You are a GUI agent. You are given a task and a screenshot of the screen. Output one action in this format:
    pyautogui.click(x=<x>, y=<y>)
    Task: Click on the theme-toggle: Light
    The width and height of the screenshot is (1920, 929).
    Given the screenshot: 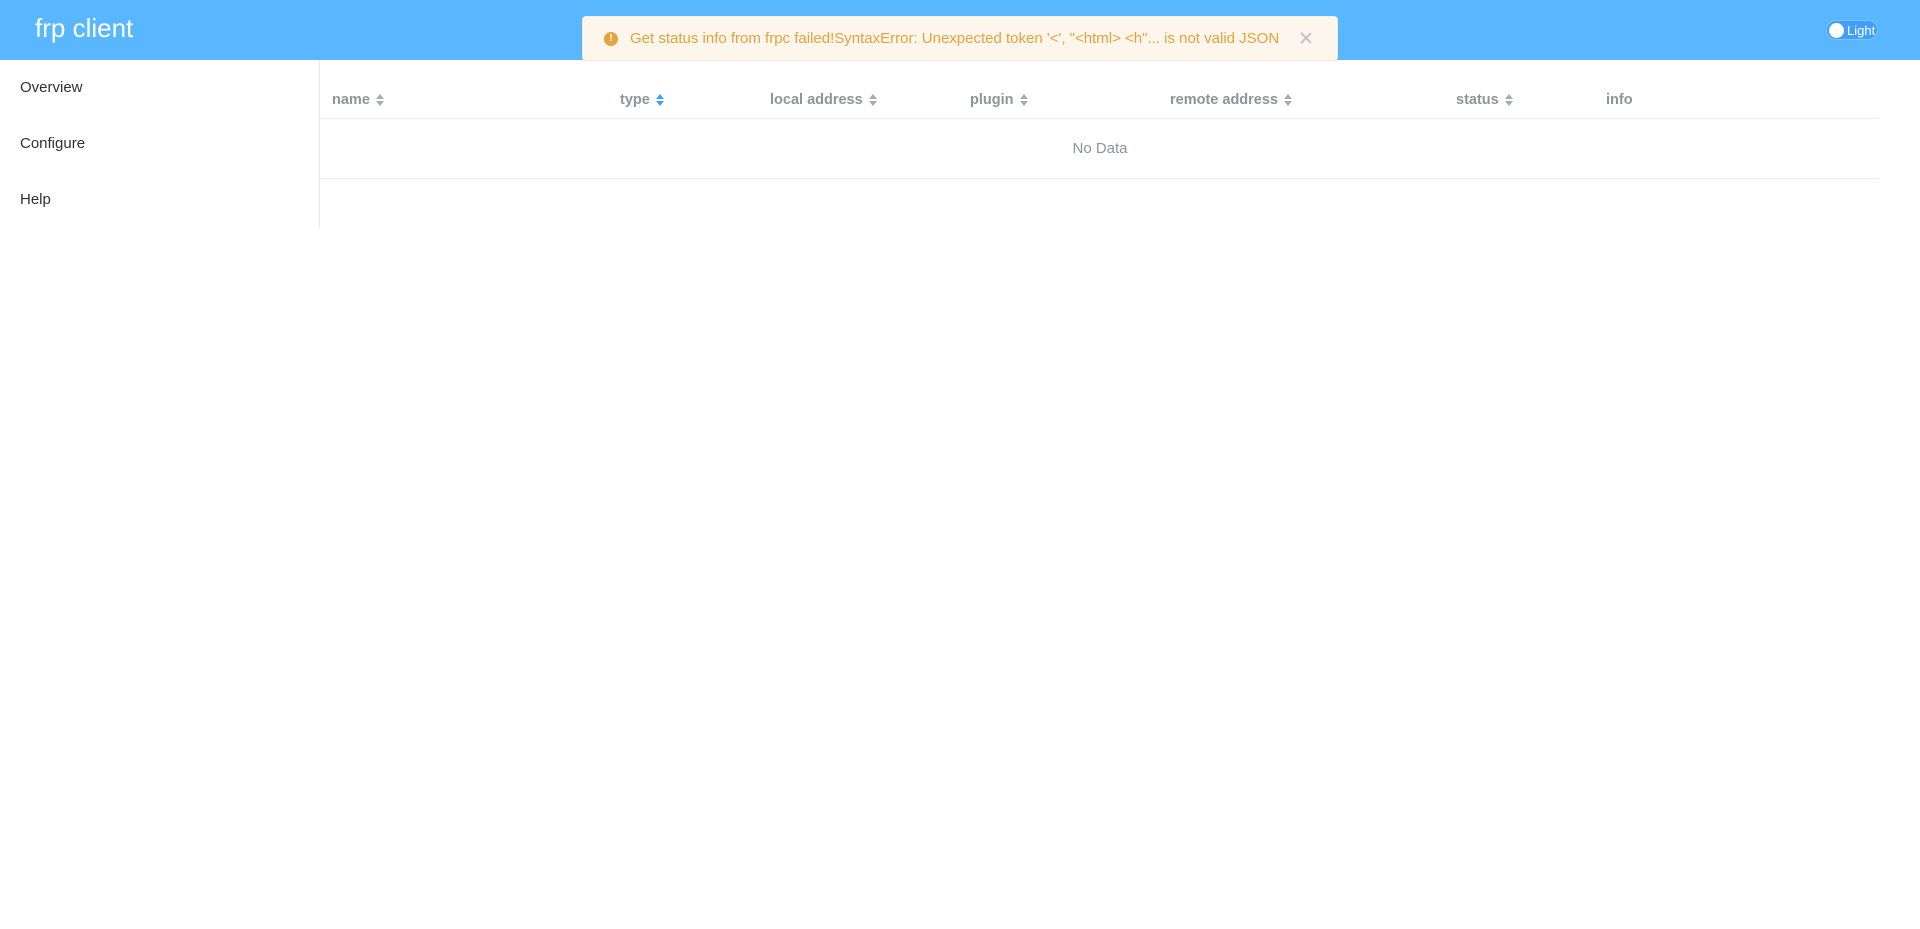 What is the action you would take?
    pyautogui.click(x=1852, y=30)
    